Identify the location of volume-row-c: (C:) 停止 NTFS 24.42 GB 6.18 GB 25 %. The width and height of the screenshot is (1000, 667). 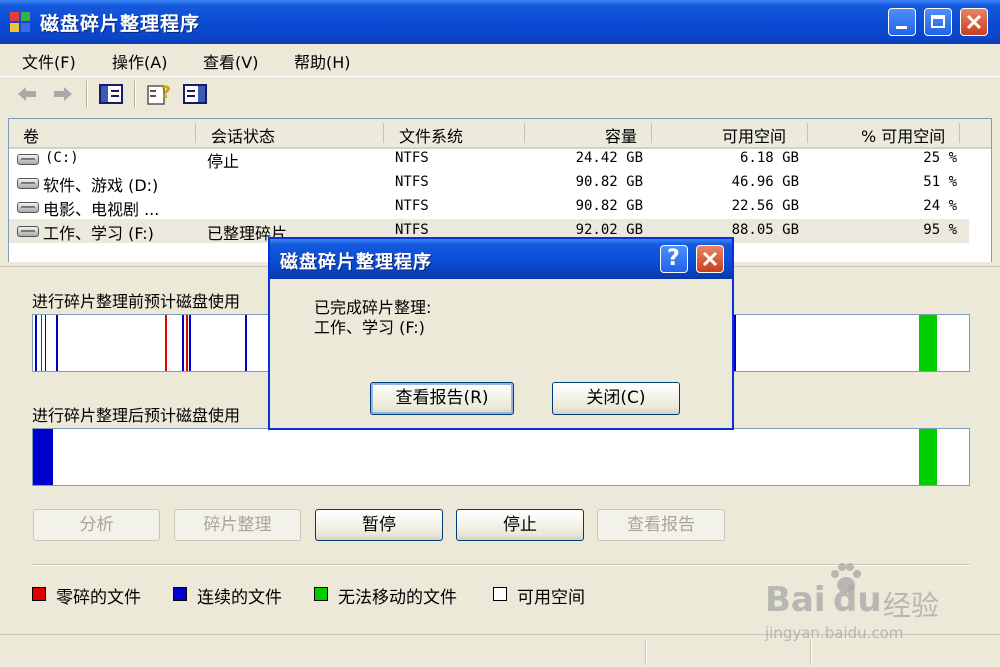
(489, 159).